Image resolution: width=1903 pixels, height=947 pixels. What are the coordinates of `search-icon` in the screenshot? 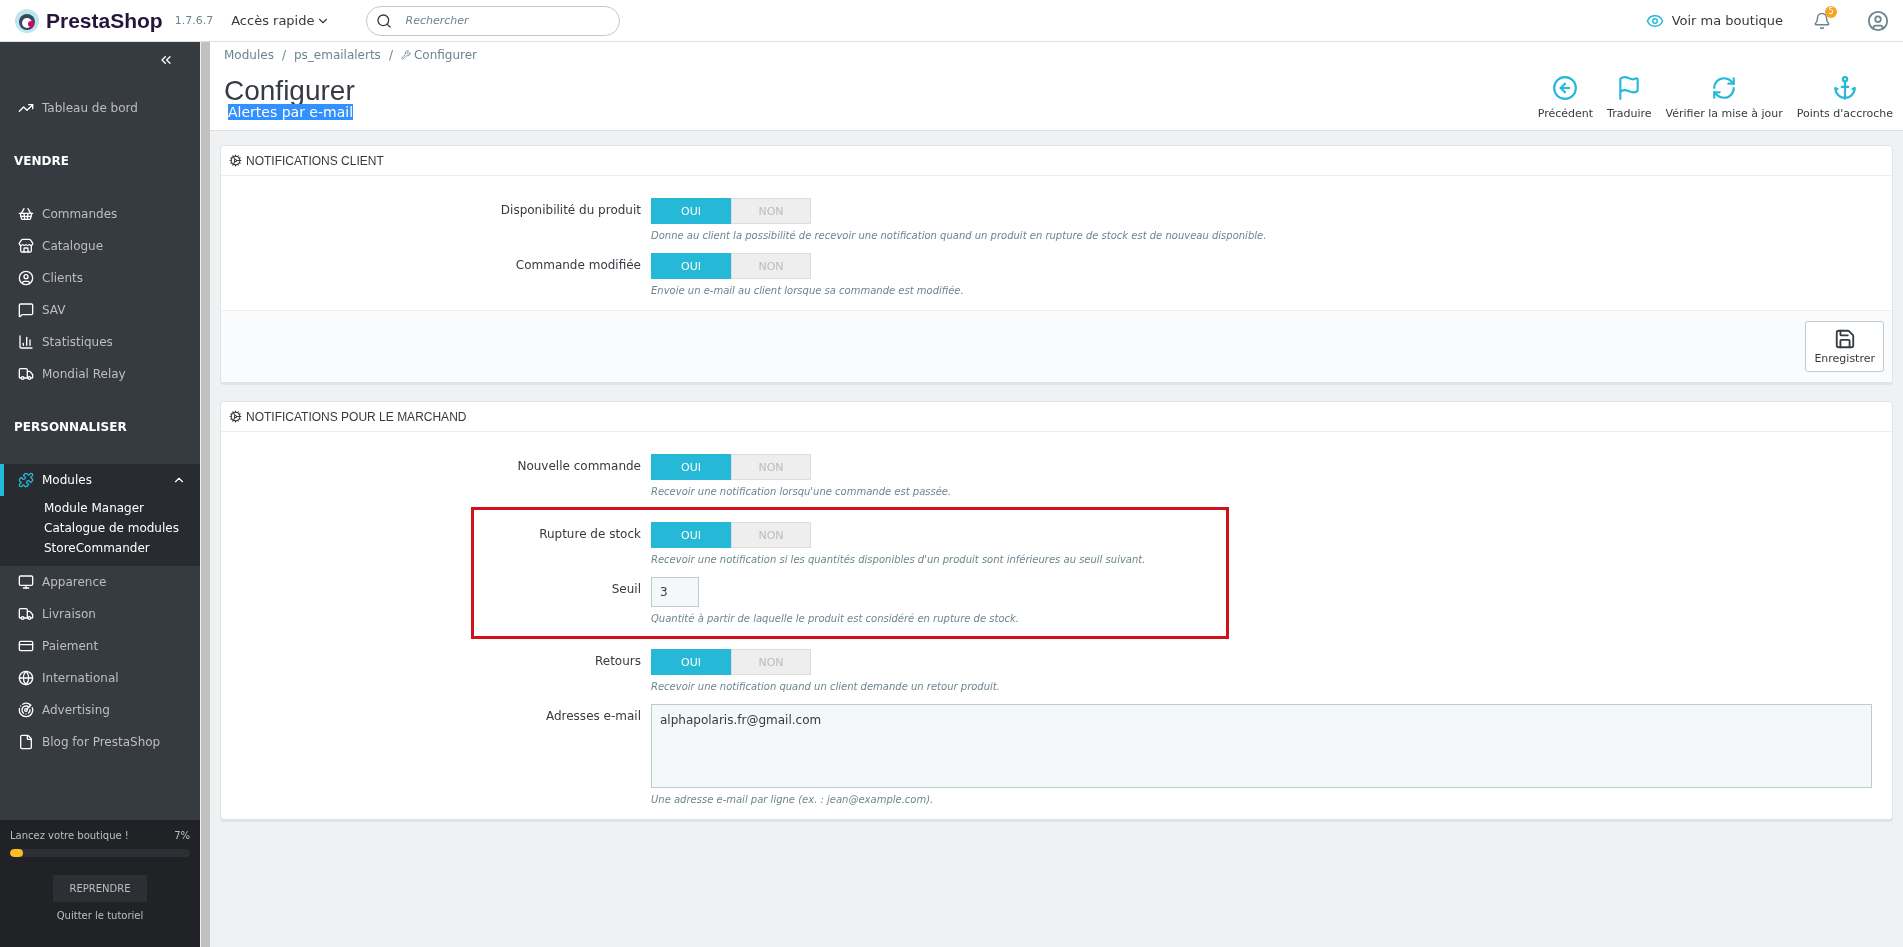 It's located at (384, 20).